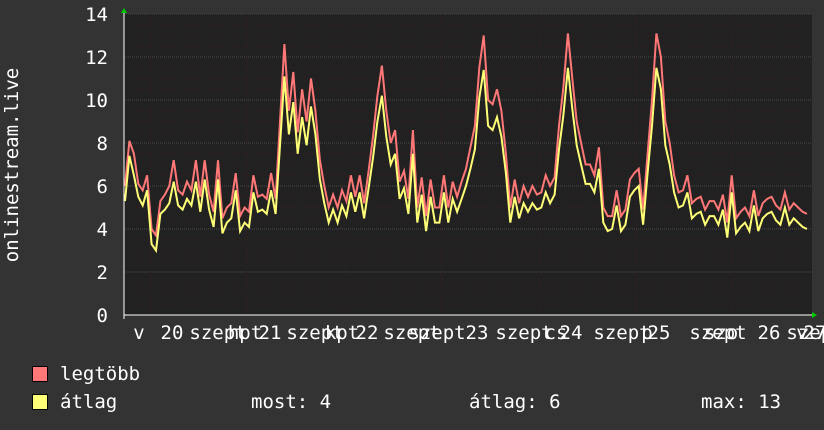 This screenshot has width=824, height=430. Describe the element at coordinates (124, 10) in the screenshot. I see `y-axis-arrow-icon` at that location.